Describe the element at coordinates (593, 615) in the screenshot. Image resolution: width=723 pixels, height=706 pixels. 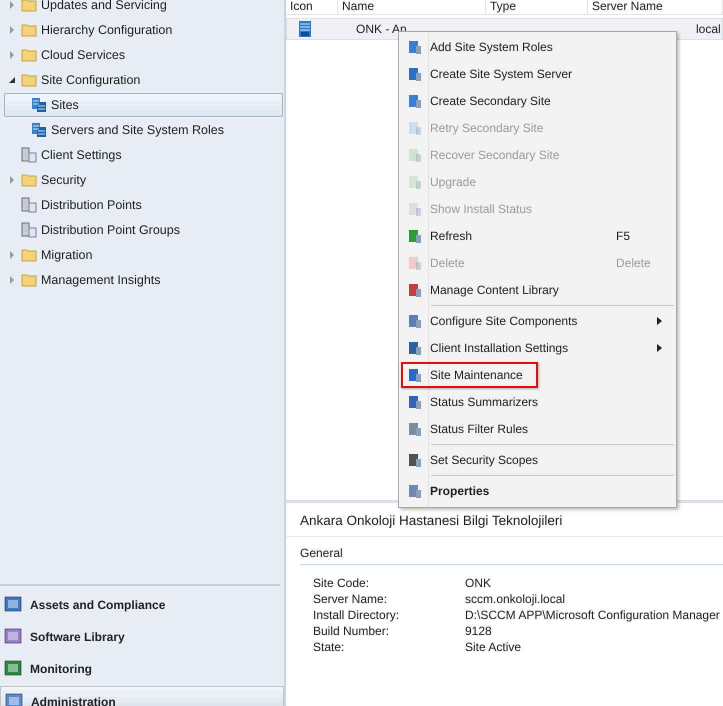
I see `property-value: D:\SCCM APP\Microsoft Configuration Manager` at that location.